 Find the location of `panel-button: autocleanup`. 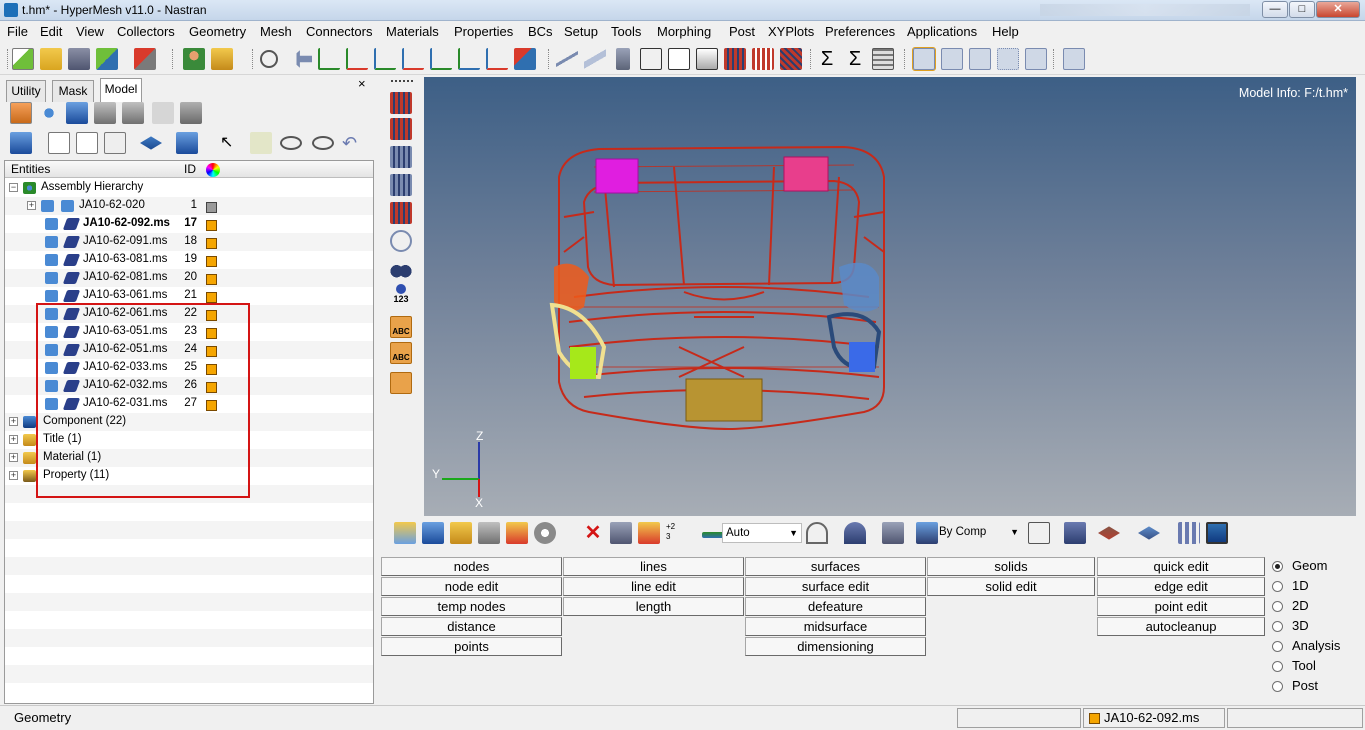

panel-button: autocleanup is located at coordinates (1181, 626).